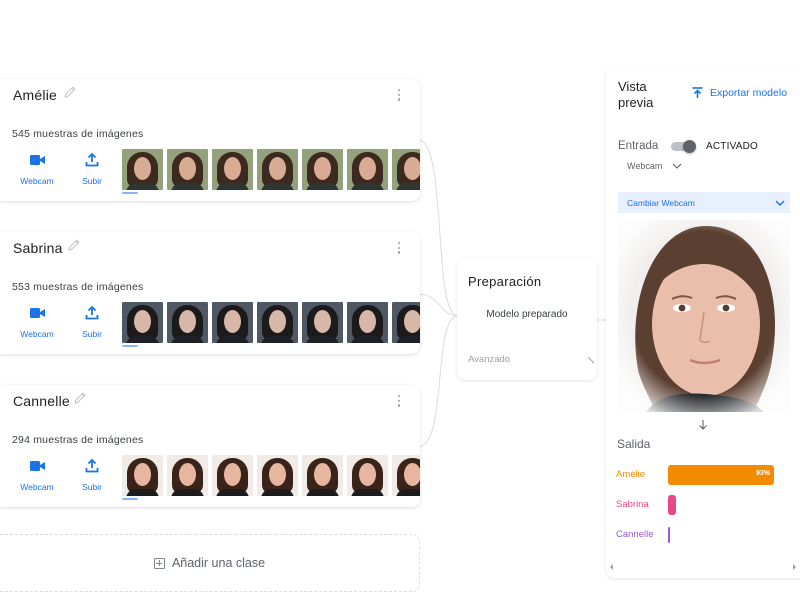 The image size is (800, 600). I want to click on confidence-fill: 93%, so click(721, 475).